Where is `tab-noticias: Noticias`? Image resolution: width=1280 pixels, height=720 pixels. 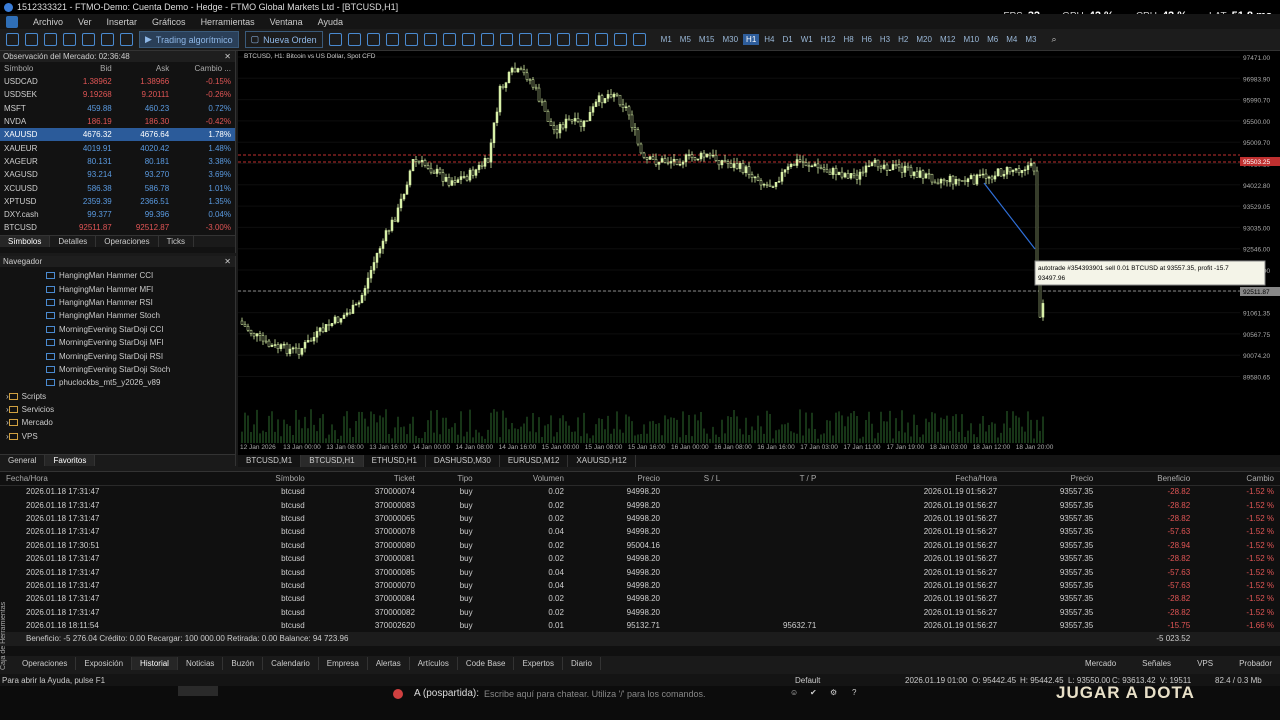 tab-noticias: Noticias is located at coordinates (201, 663).